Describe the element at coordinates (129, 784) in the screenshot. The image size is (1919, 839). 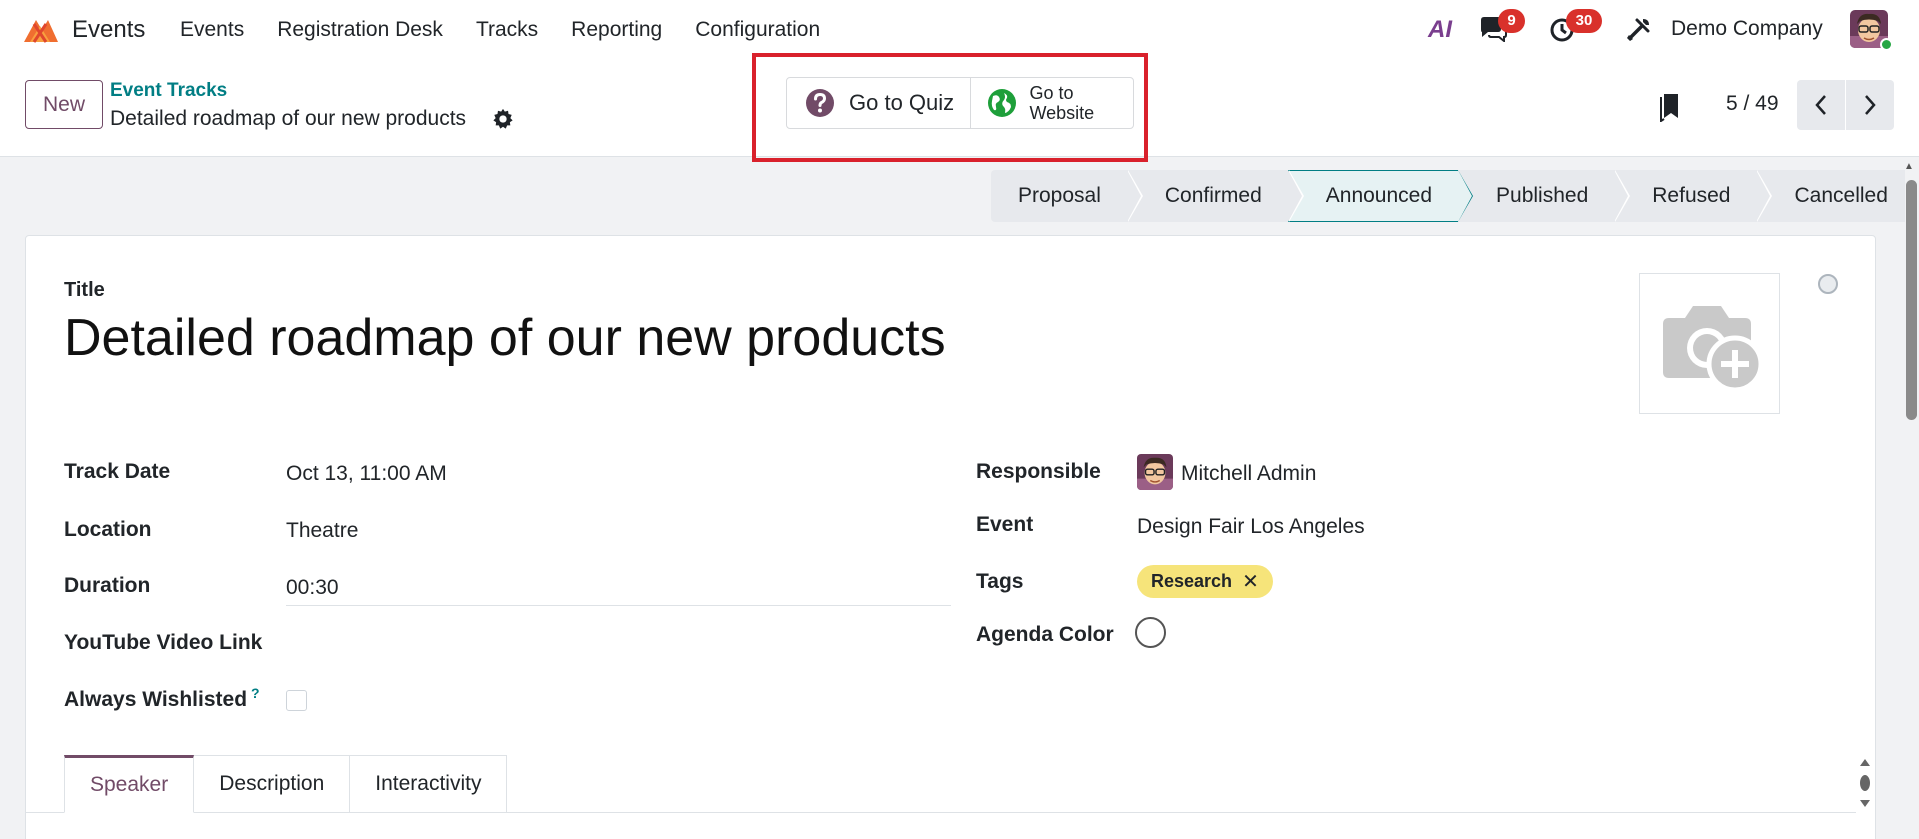
I see `tab-speaker: Speaker` at that location.